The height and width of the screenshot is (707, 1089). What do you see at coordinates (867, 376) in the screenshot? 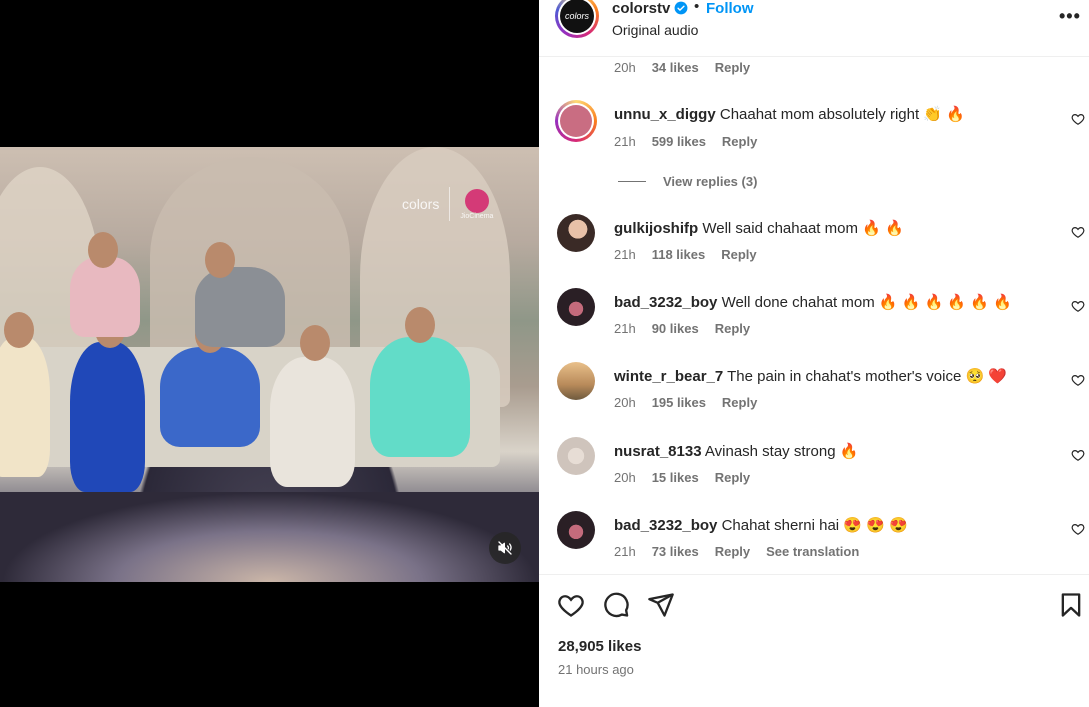
I see `comment-body: The pain in chahat's mother's voice 🥺 ❤️` at bounding box center [867, 376].